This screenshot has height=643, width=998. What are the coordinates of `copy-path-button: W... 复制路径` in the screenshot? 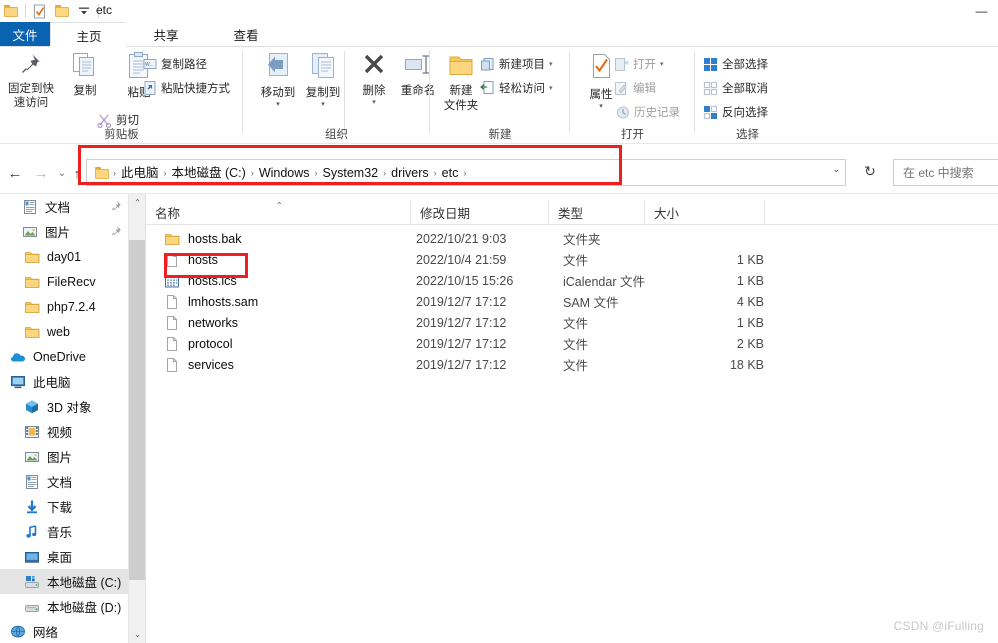 It's located at (175, 64).